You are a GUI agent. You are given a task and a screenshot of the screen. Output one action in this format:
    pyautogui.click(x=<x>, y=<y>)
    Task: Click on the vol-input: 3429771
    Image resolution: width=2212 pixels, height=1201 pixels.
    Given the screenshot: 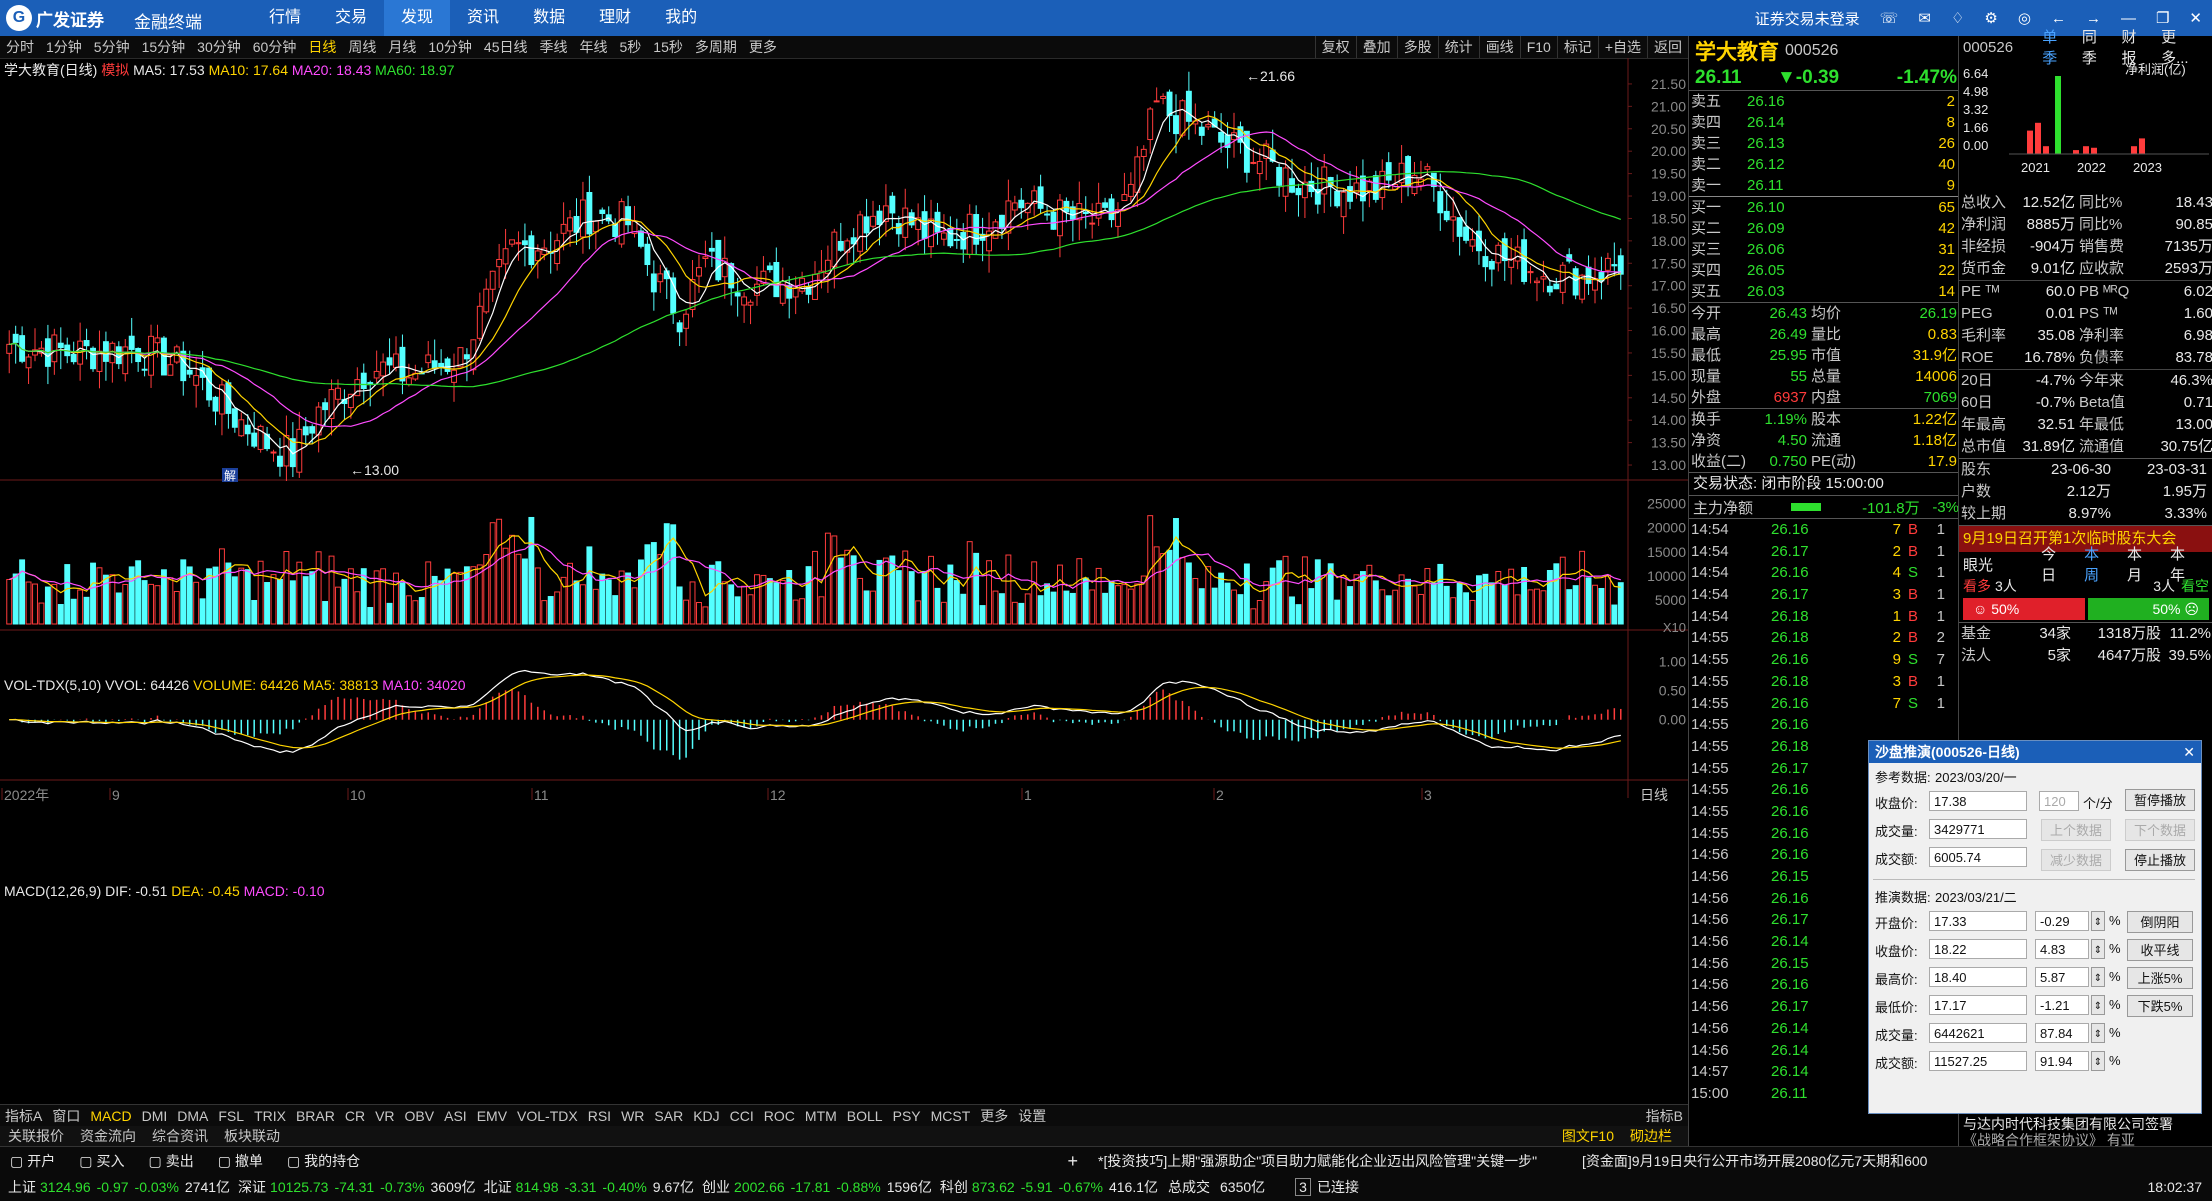 What is the action you would take?
    pyautogui.click(x=1978, y=829)
    